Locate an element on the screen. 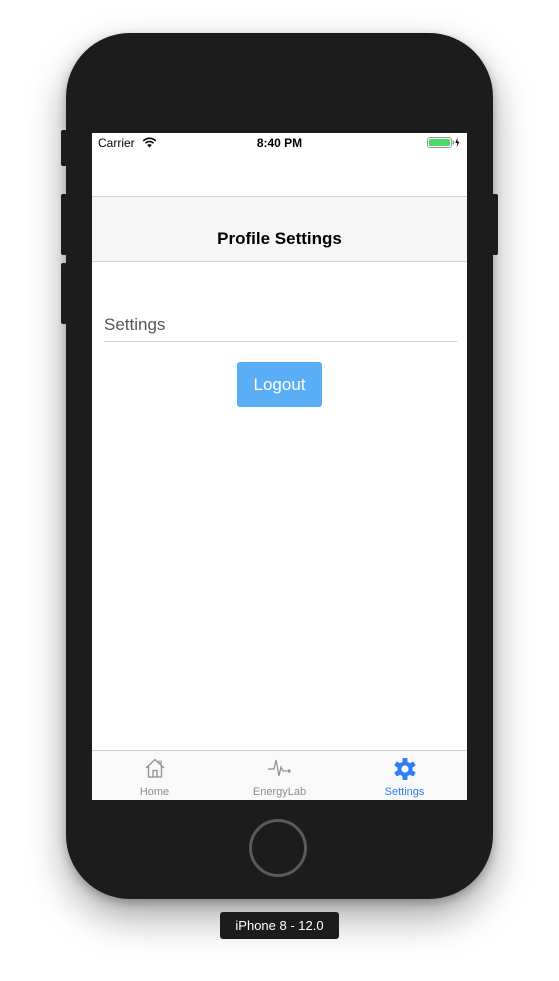 The image size is (559, 981). status-bar: Carrier 8:40 PM is located at coordinates (279, 143).